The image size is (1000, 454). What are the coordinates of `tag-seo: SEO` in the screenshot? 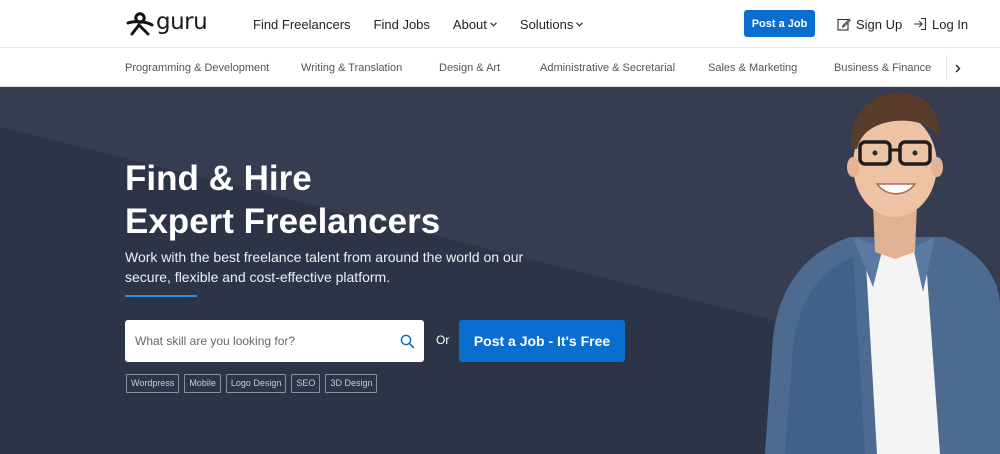 It's located at (306, 383).